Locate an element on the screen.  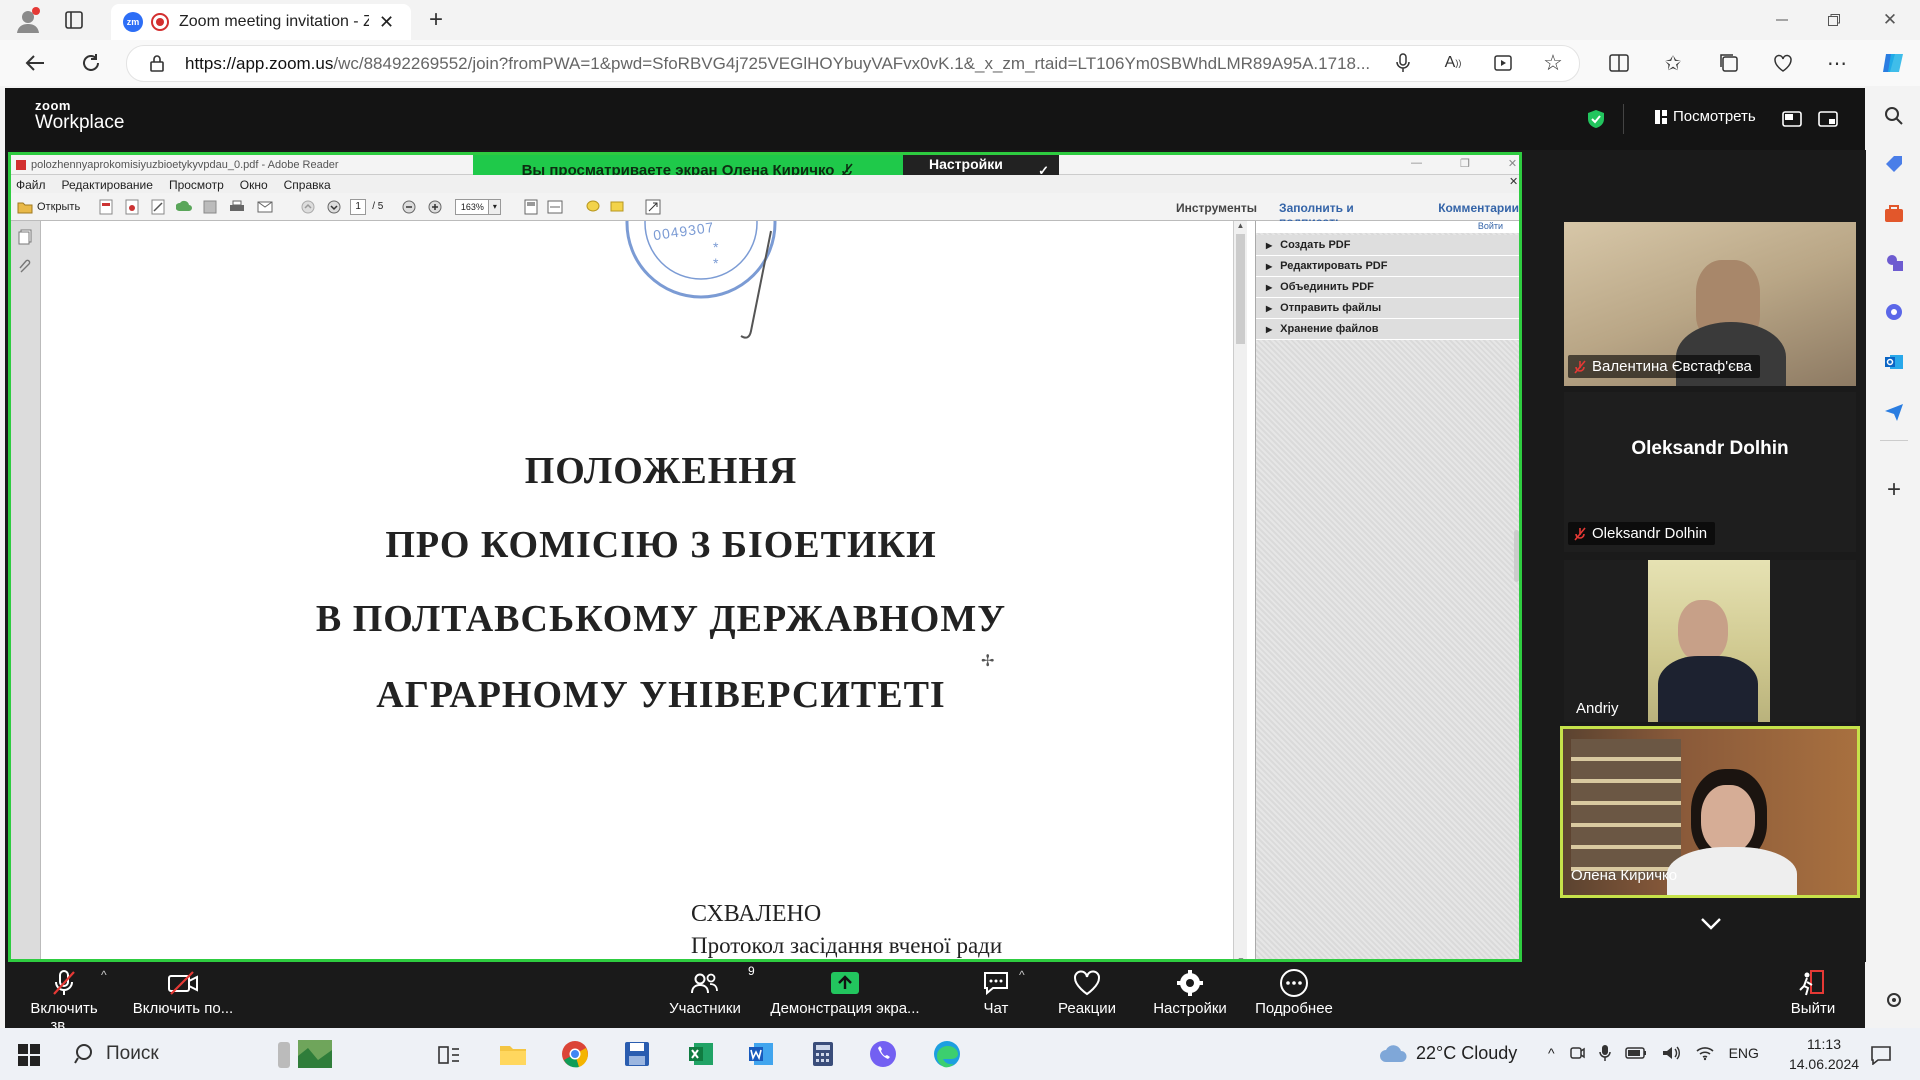
comment-icon is located at coordinates (593, 207).